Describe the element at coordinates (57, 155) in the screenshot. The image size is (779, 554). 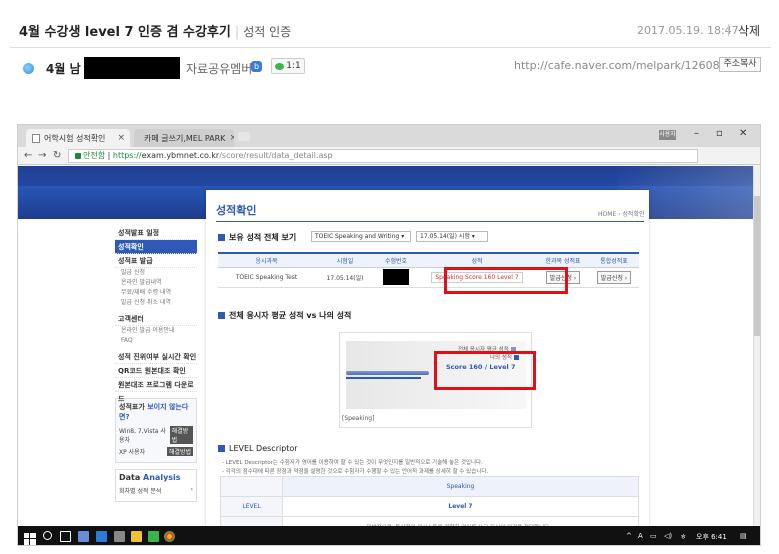
I see `reload-icon: ↻` at that location.